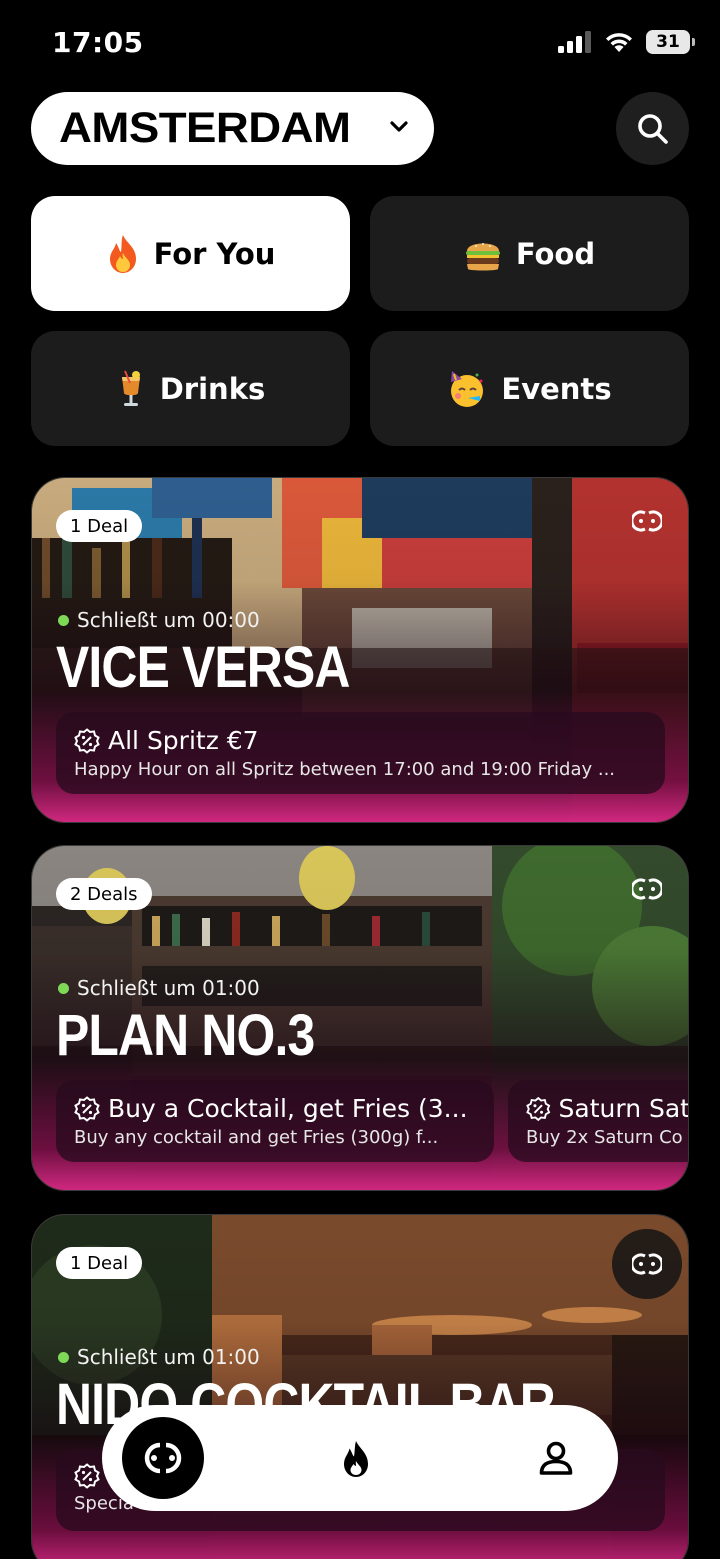  I want to click on deal-title-row: Saturn Sat, so click(607, 1108).